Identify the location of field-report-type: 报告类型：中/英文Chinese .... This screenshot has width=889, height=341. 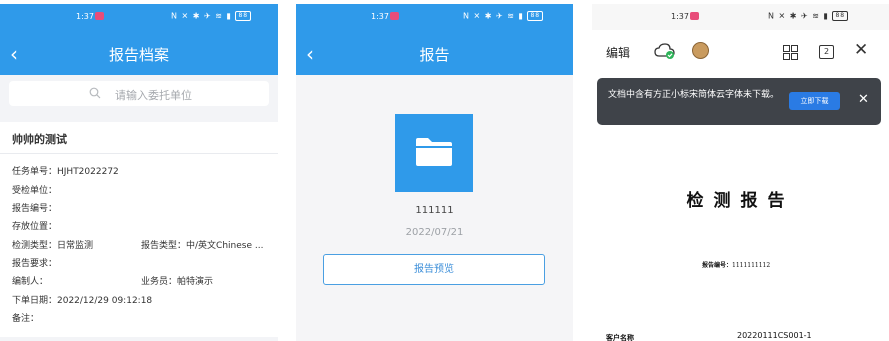
(202, 246).